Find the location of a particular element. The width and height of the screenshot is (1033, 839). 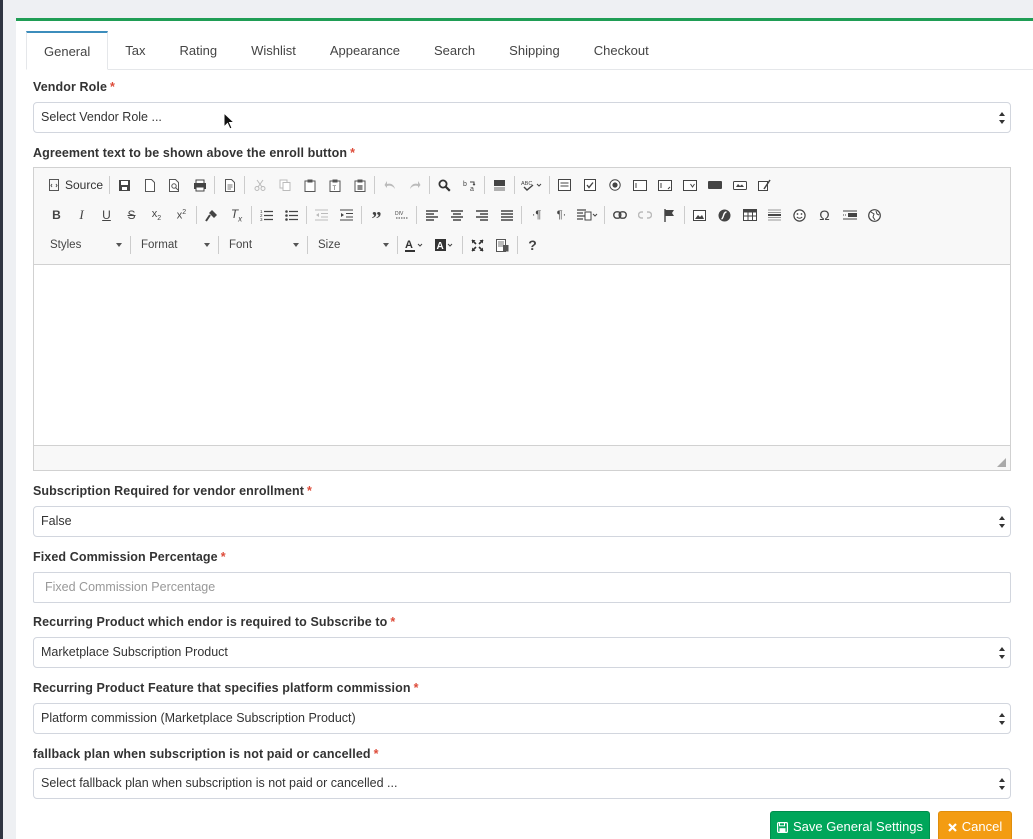

tab-rating: Rating is located at coordinates (198, 51).